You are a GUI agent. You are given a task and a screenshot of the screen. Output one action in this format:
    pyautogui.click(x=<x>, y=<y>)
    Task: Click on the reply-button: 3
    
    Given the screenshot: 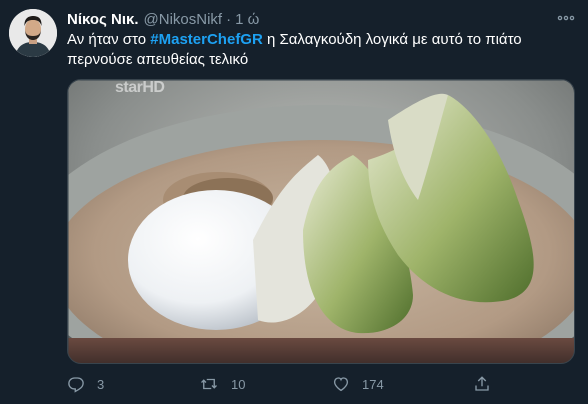 What is the action you would take?
    pyautogui.click(x=85, y=384)
    